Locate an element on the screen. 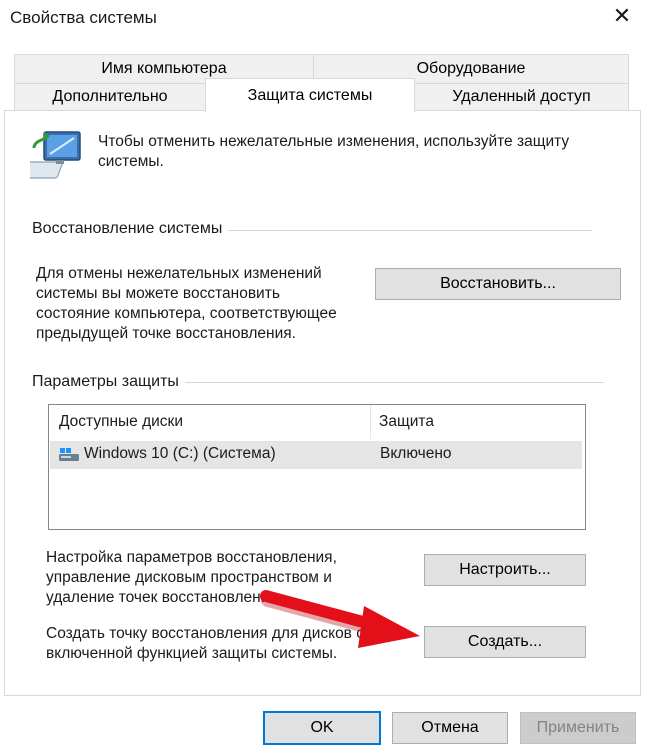 The height and width of the screenshot is (753, 645). tab-label: Имя компьютера is located at coordinates (164, 68).